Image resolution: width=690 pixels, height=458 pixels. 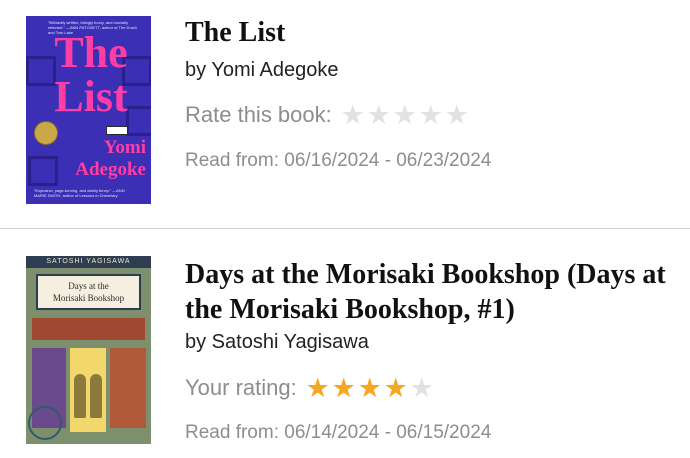 I want to click on rating-row: Your rating: ★ ★ ★ ★ ★, so click(x=310, y=388).